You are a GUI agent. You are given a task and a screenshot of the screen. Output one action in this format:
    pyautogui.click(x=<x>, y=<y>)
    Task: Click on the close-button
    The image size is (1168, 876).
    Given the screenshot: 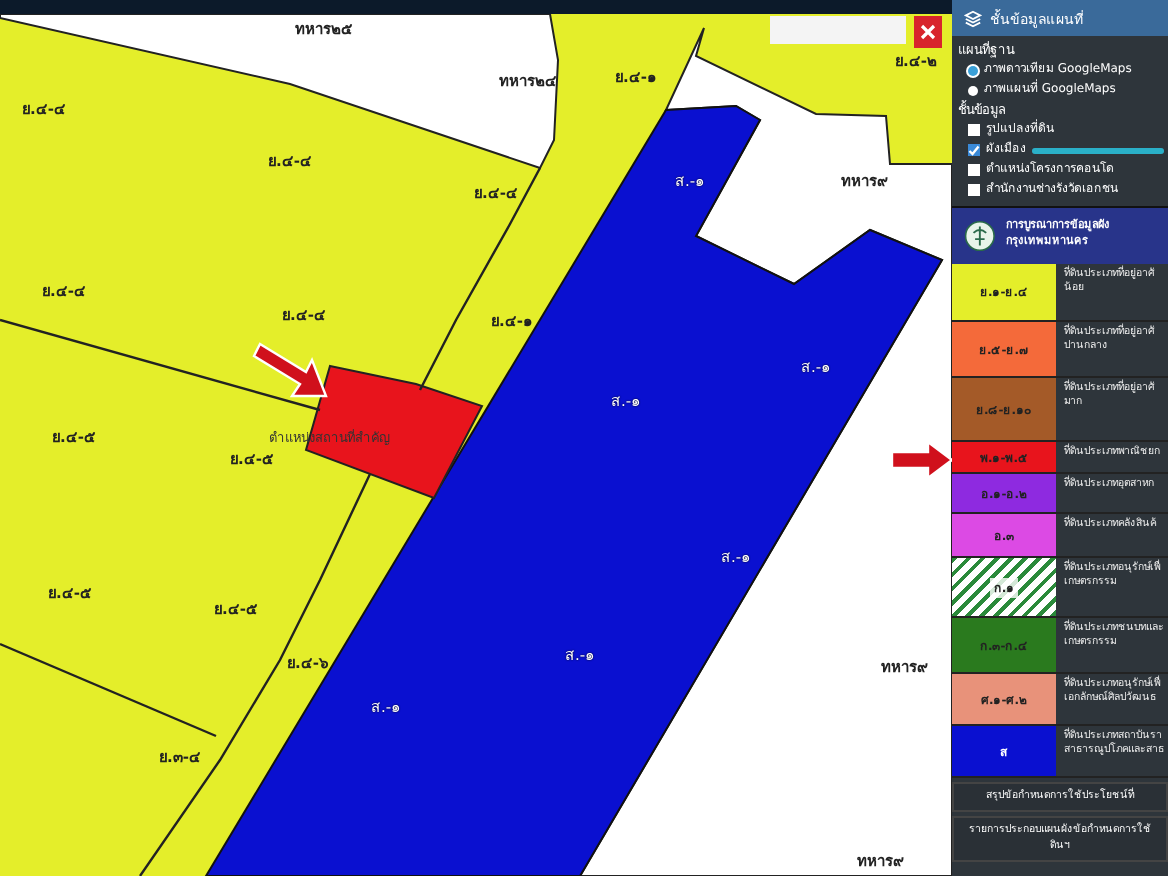 What is the action you would take?
    pyautogui.click(x=928, y=32)
    